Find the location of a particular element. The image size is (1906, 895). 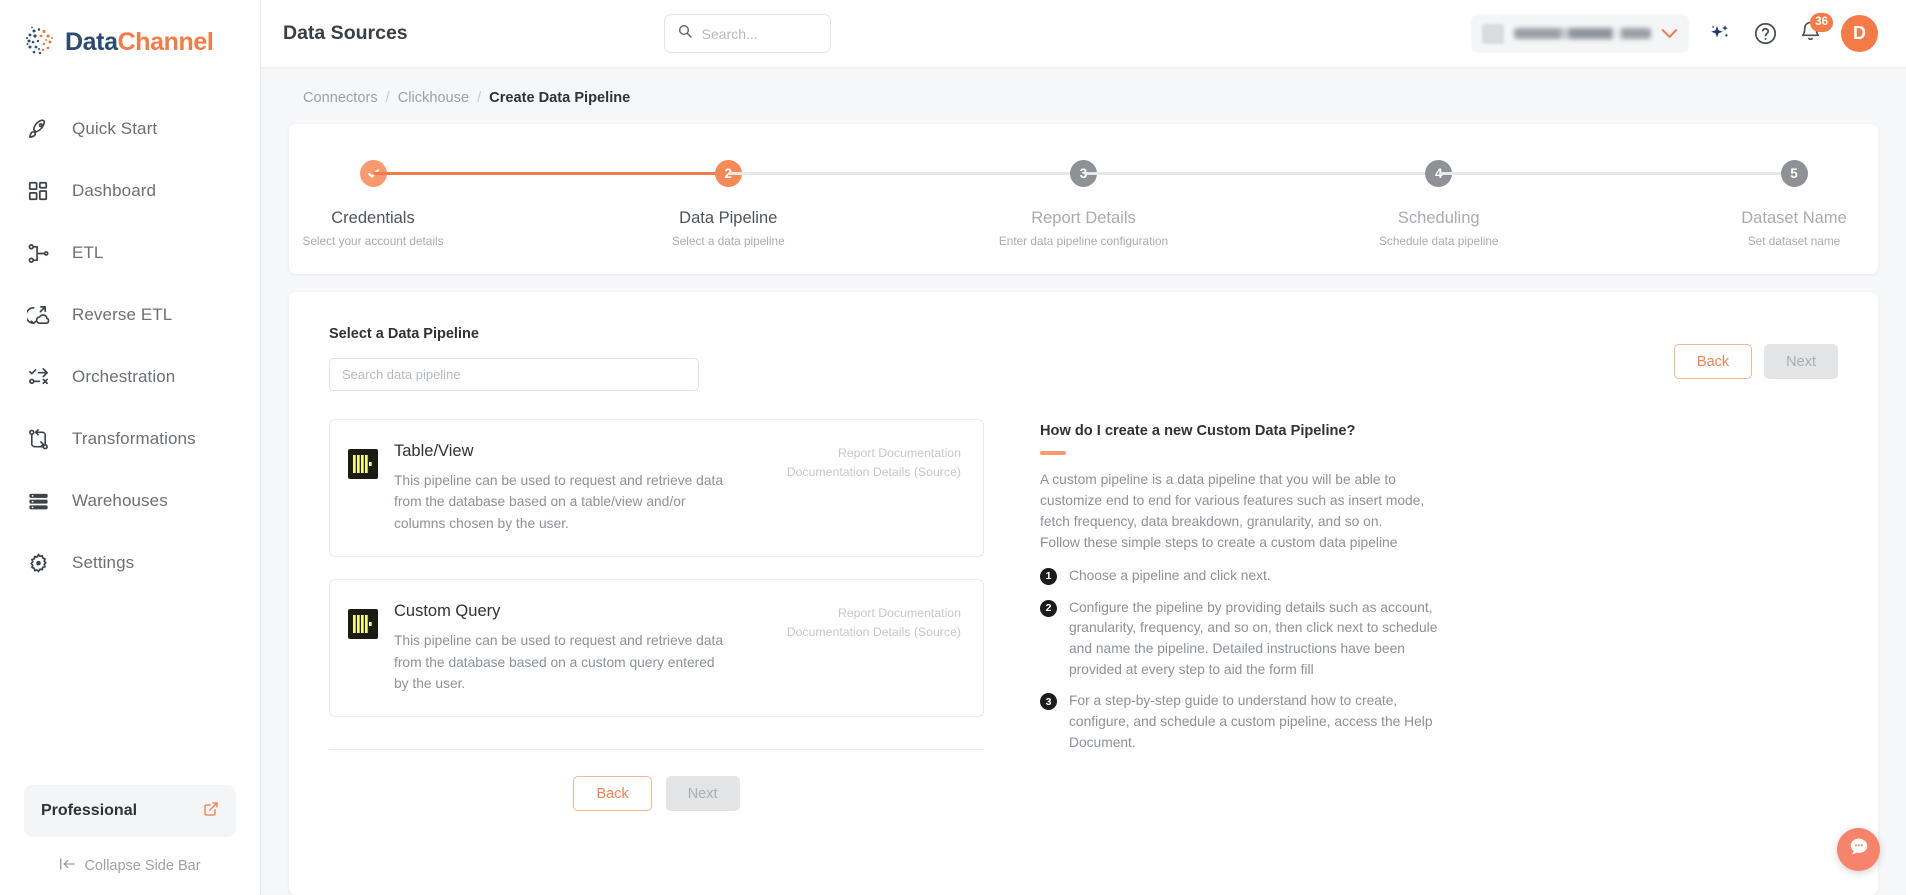

breadcrumb-item-connectors: Connectors is located at coordinates (340, 98).